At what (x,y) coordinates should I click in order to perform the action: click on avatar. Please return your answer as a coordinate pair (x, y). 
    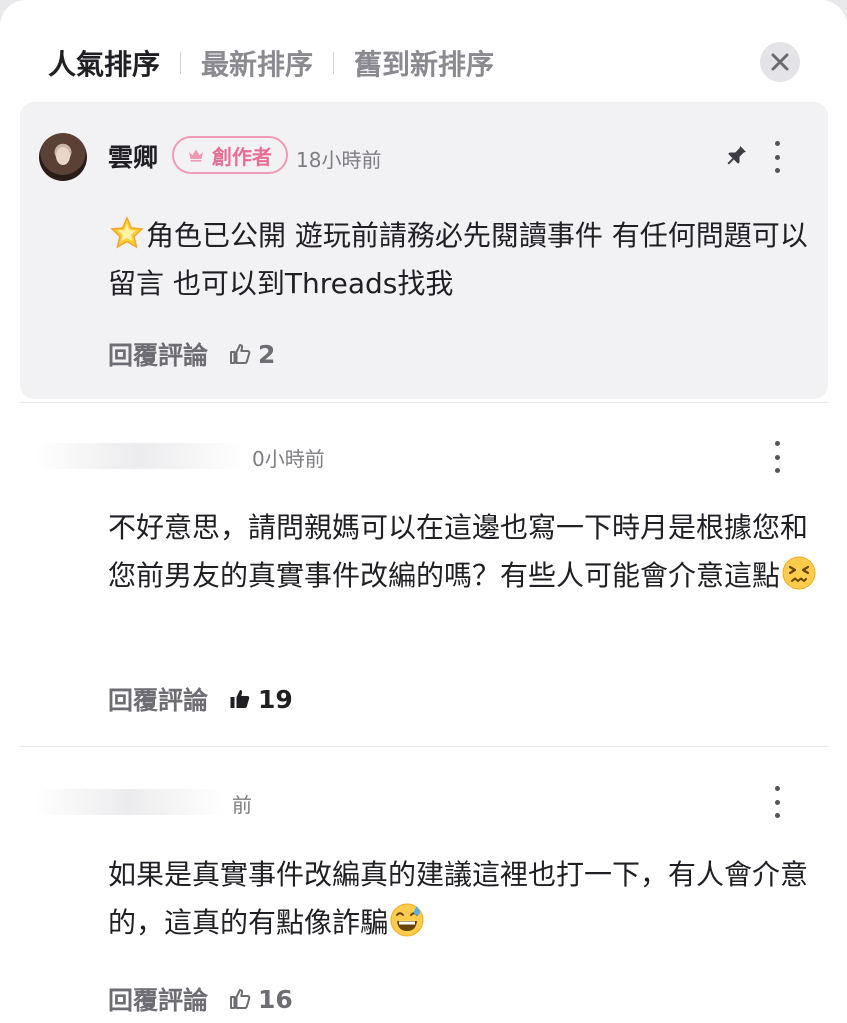
    Looking at the image, I should click on (63, 157).